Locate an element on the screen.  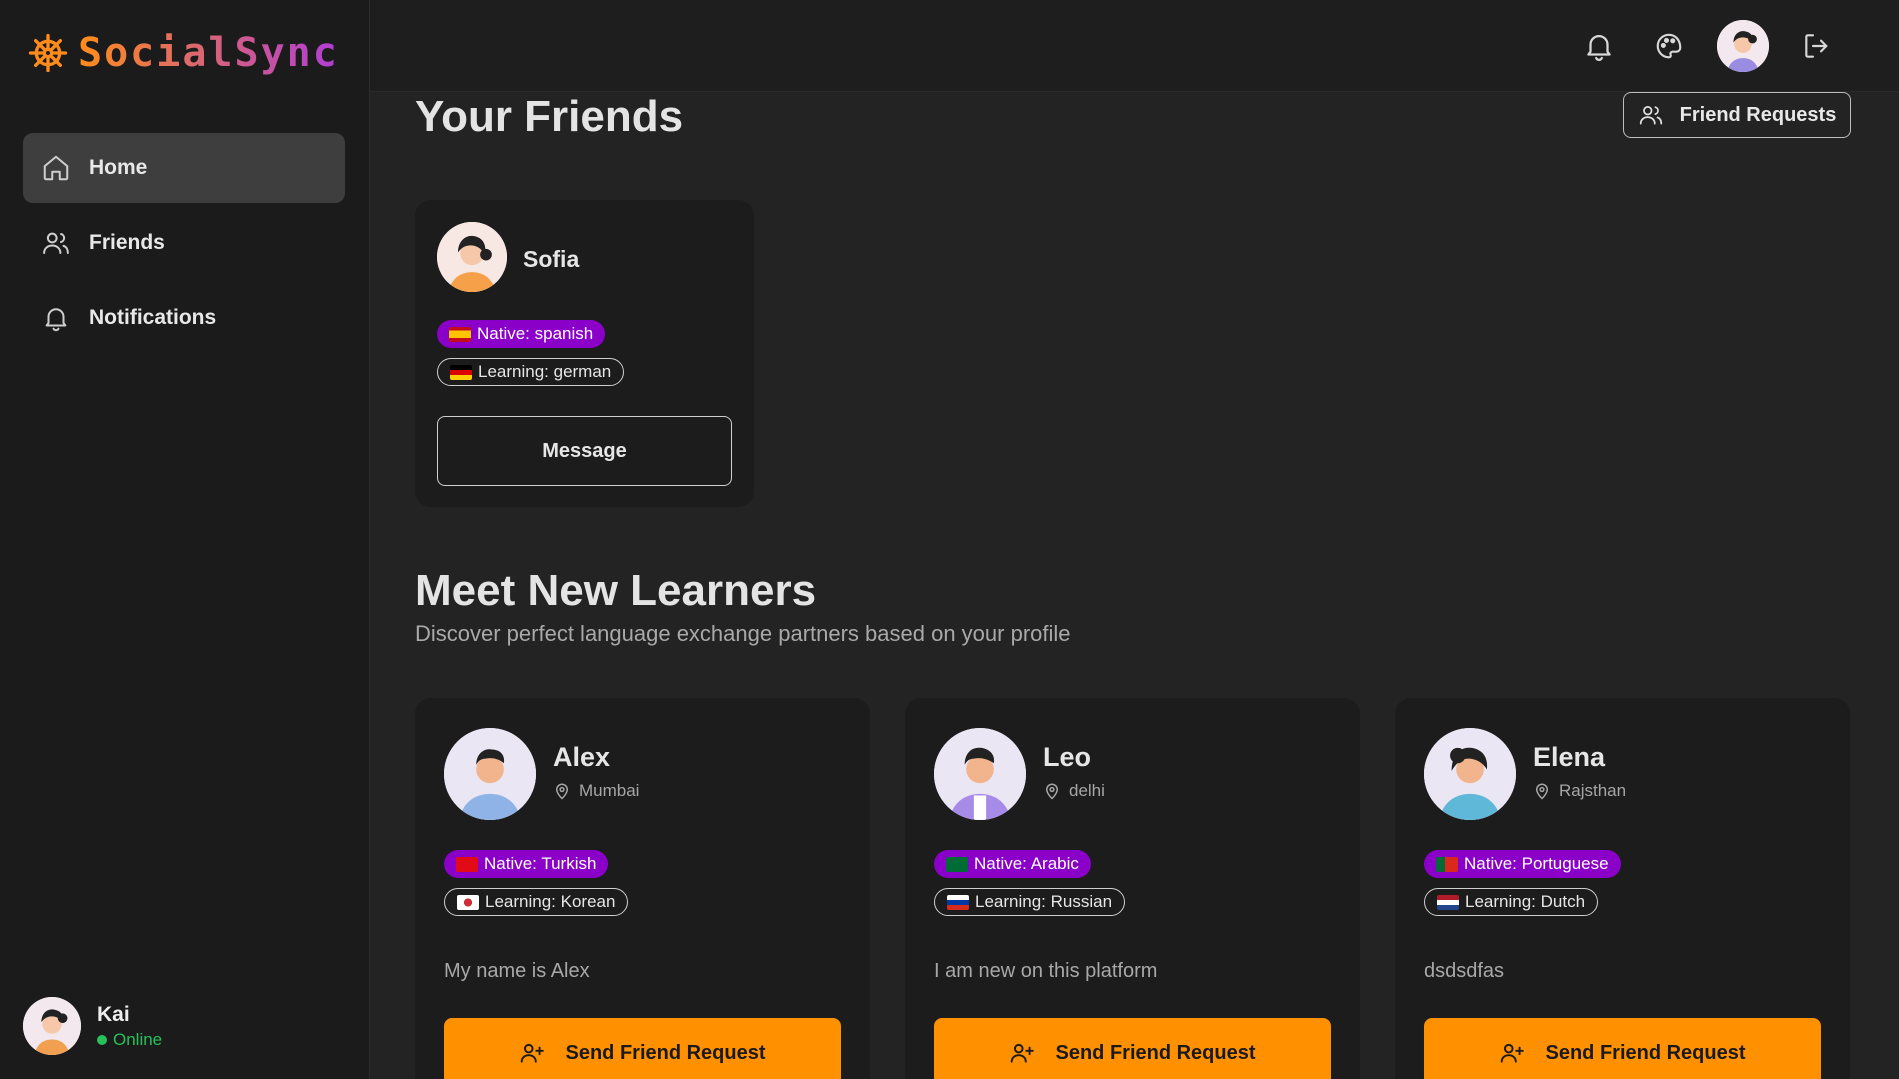
learning-language-text: Learning: german is located at coordinates (545, 371).